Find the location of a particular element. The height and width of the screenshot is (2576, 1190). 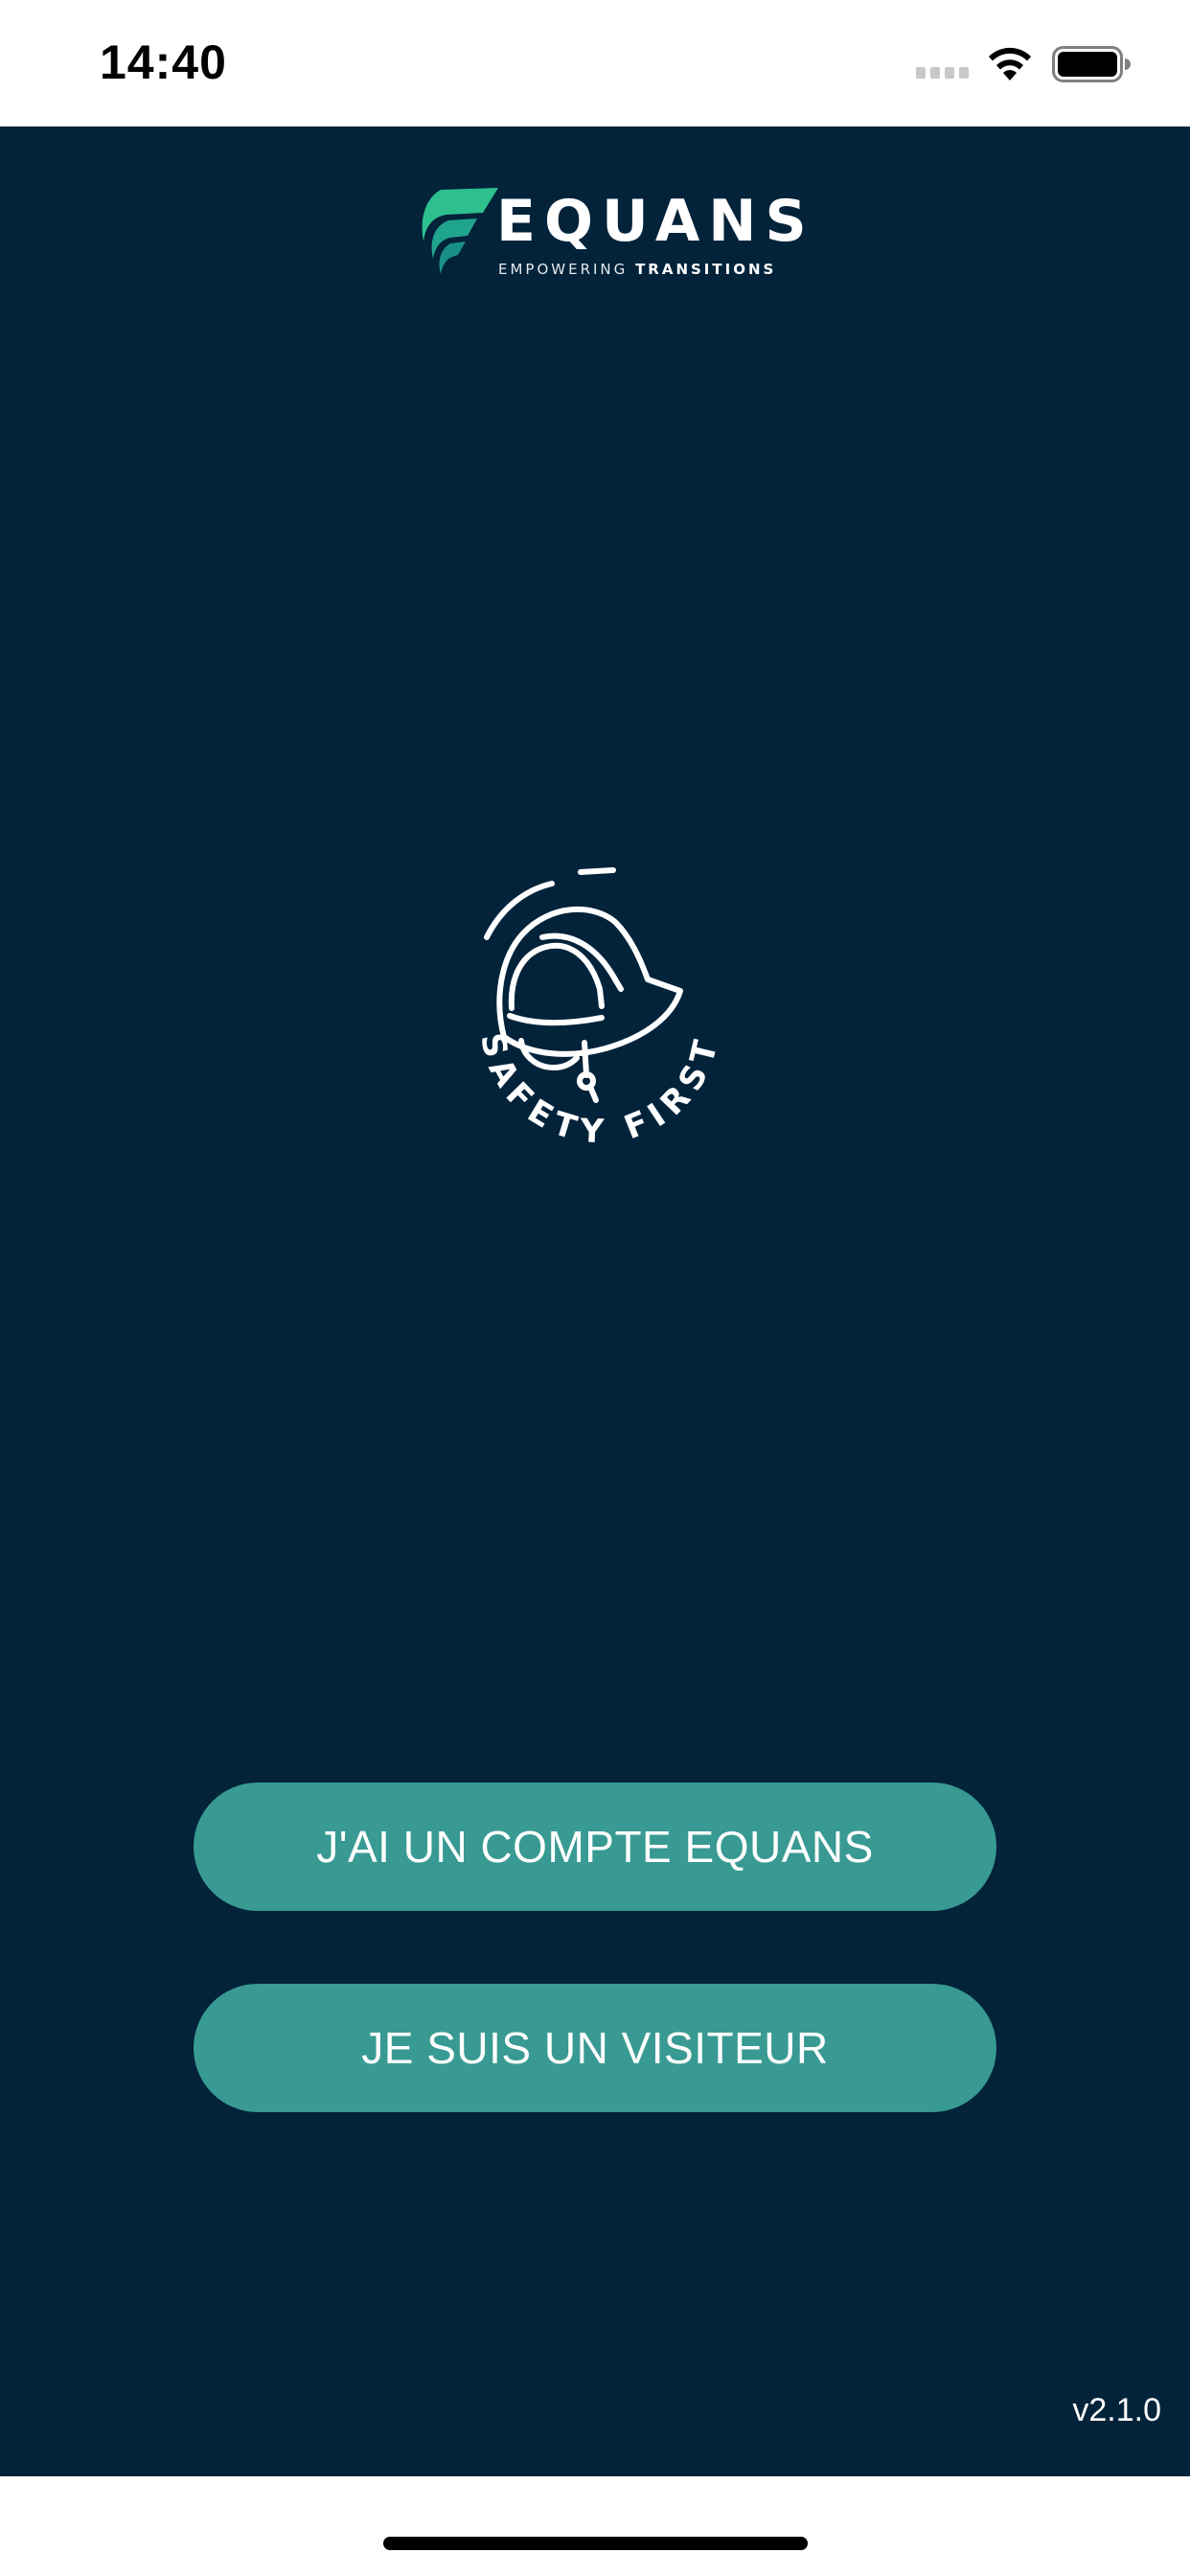

equans-logo: EQUANS EMPOWERING TRANSITIONS is located at coordinates (609, 236).